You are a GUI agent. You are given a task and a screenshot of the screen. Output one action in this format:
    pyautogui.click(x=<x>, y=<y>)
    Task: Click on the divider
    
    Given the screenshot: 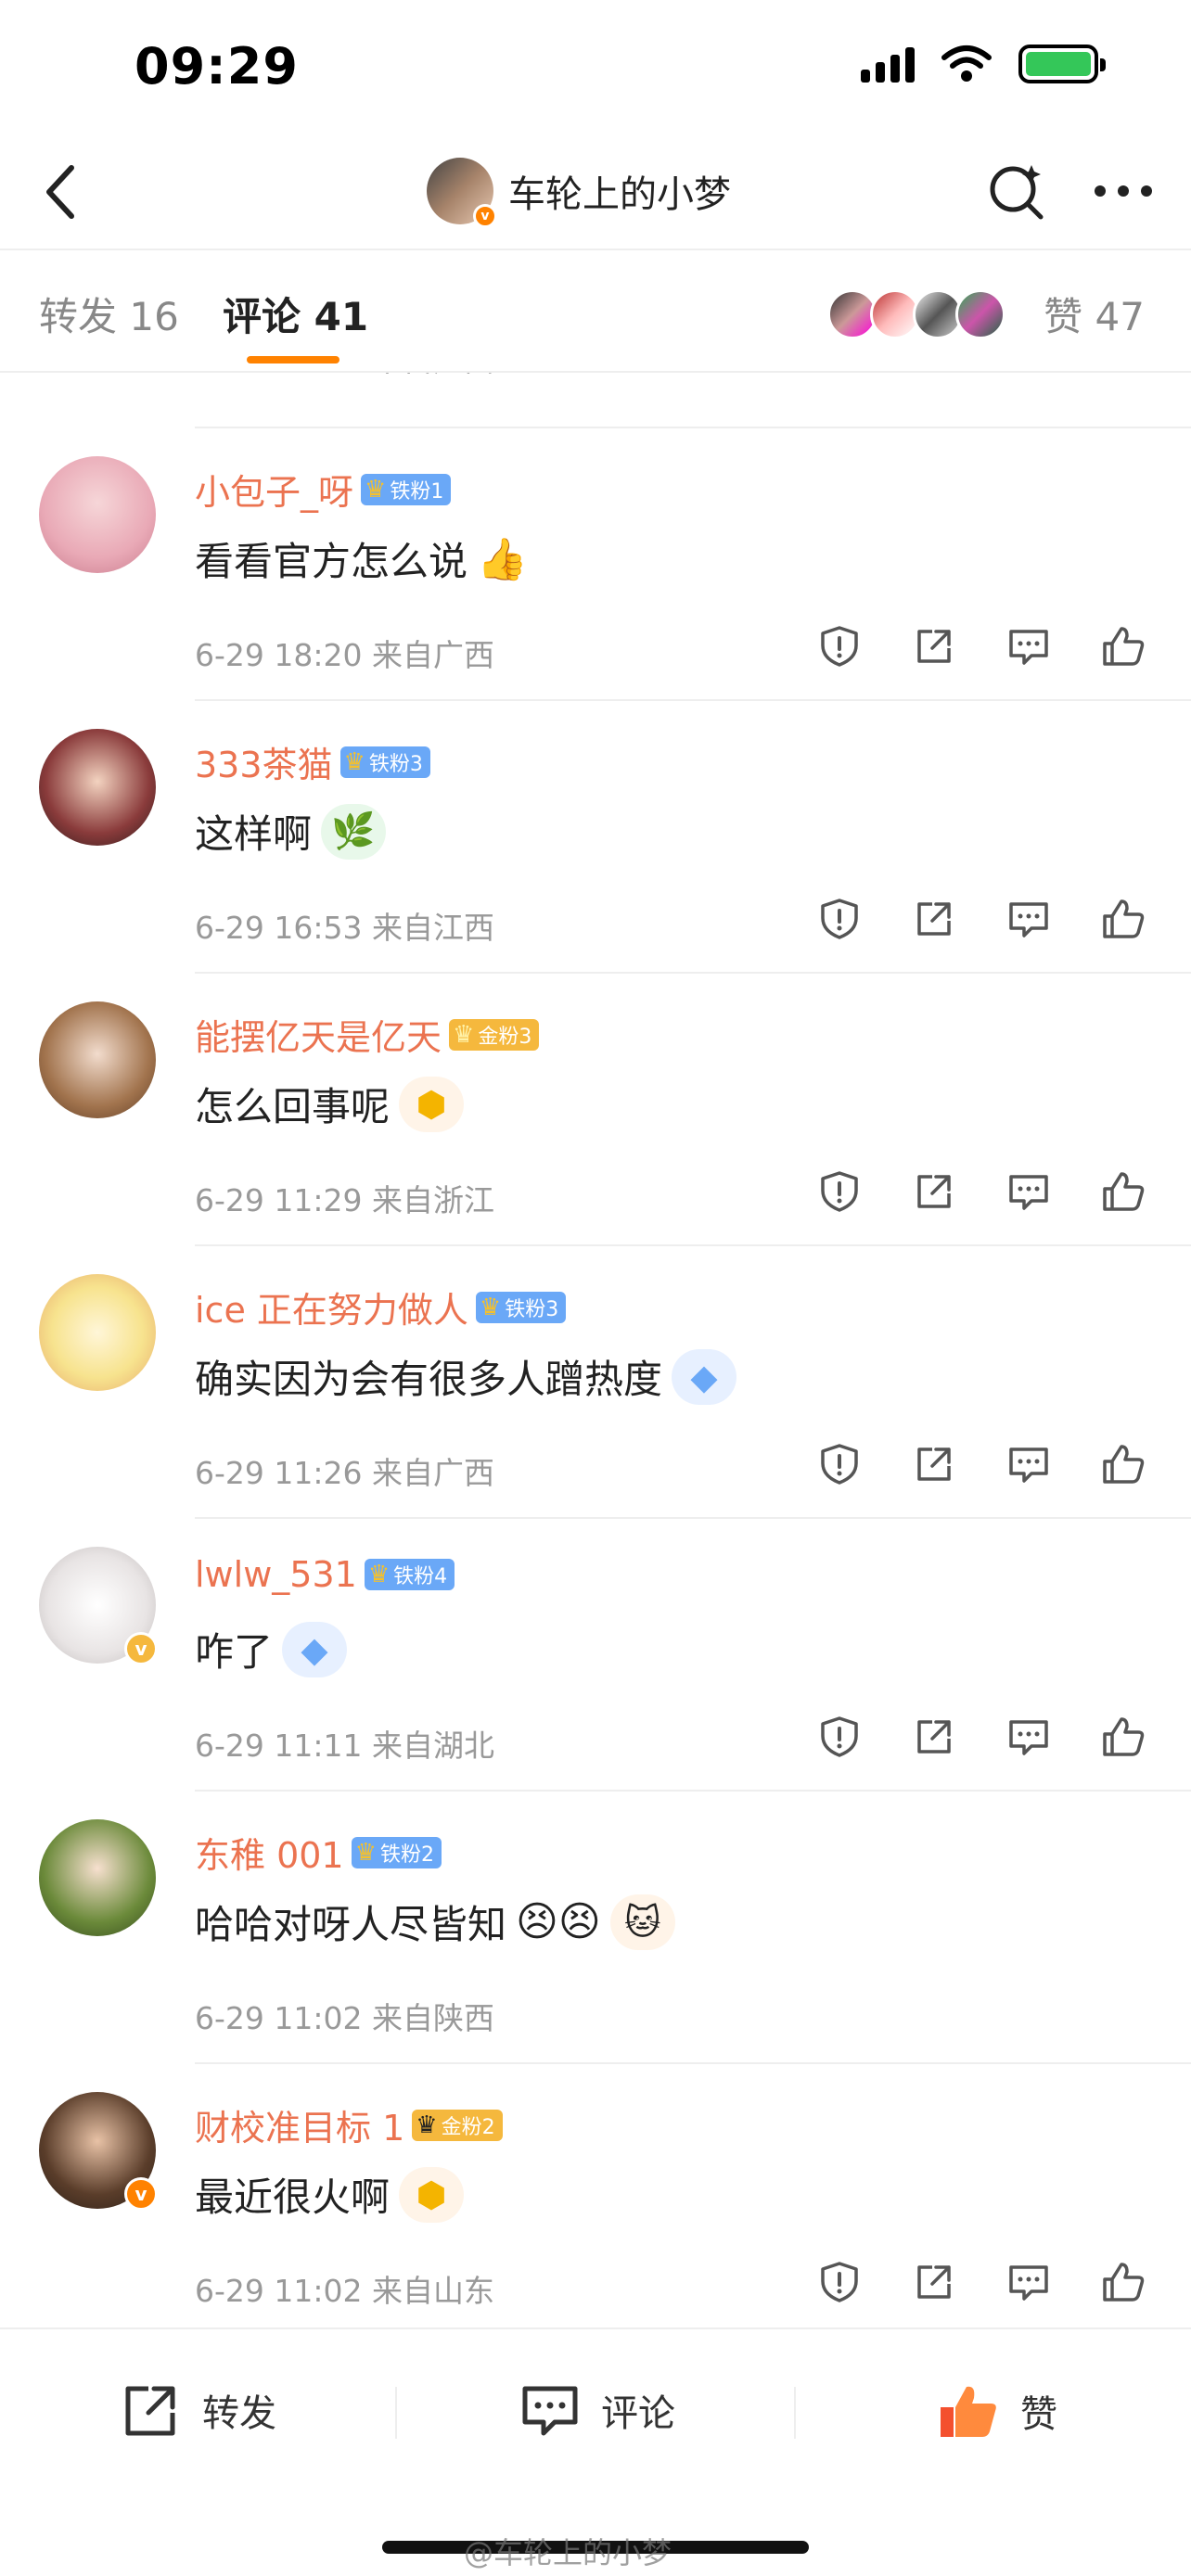 What is the action you would take?
    pyautogui.click(x=795, y=2413)
    